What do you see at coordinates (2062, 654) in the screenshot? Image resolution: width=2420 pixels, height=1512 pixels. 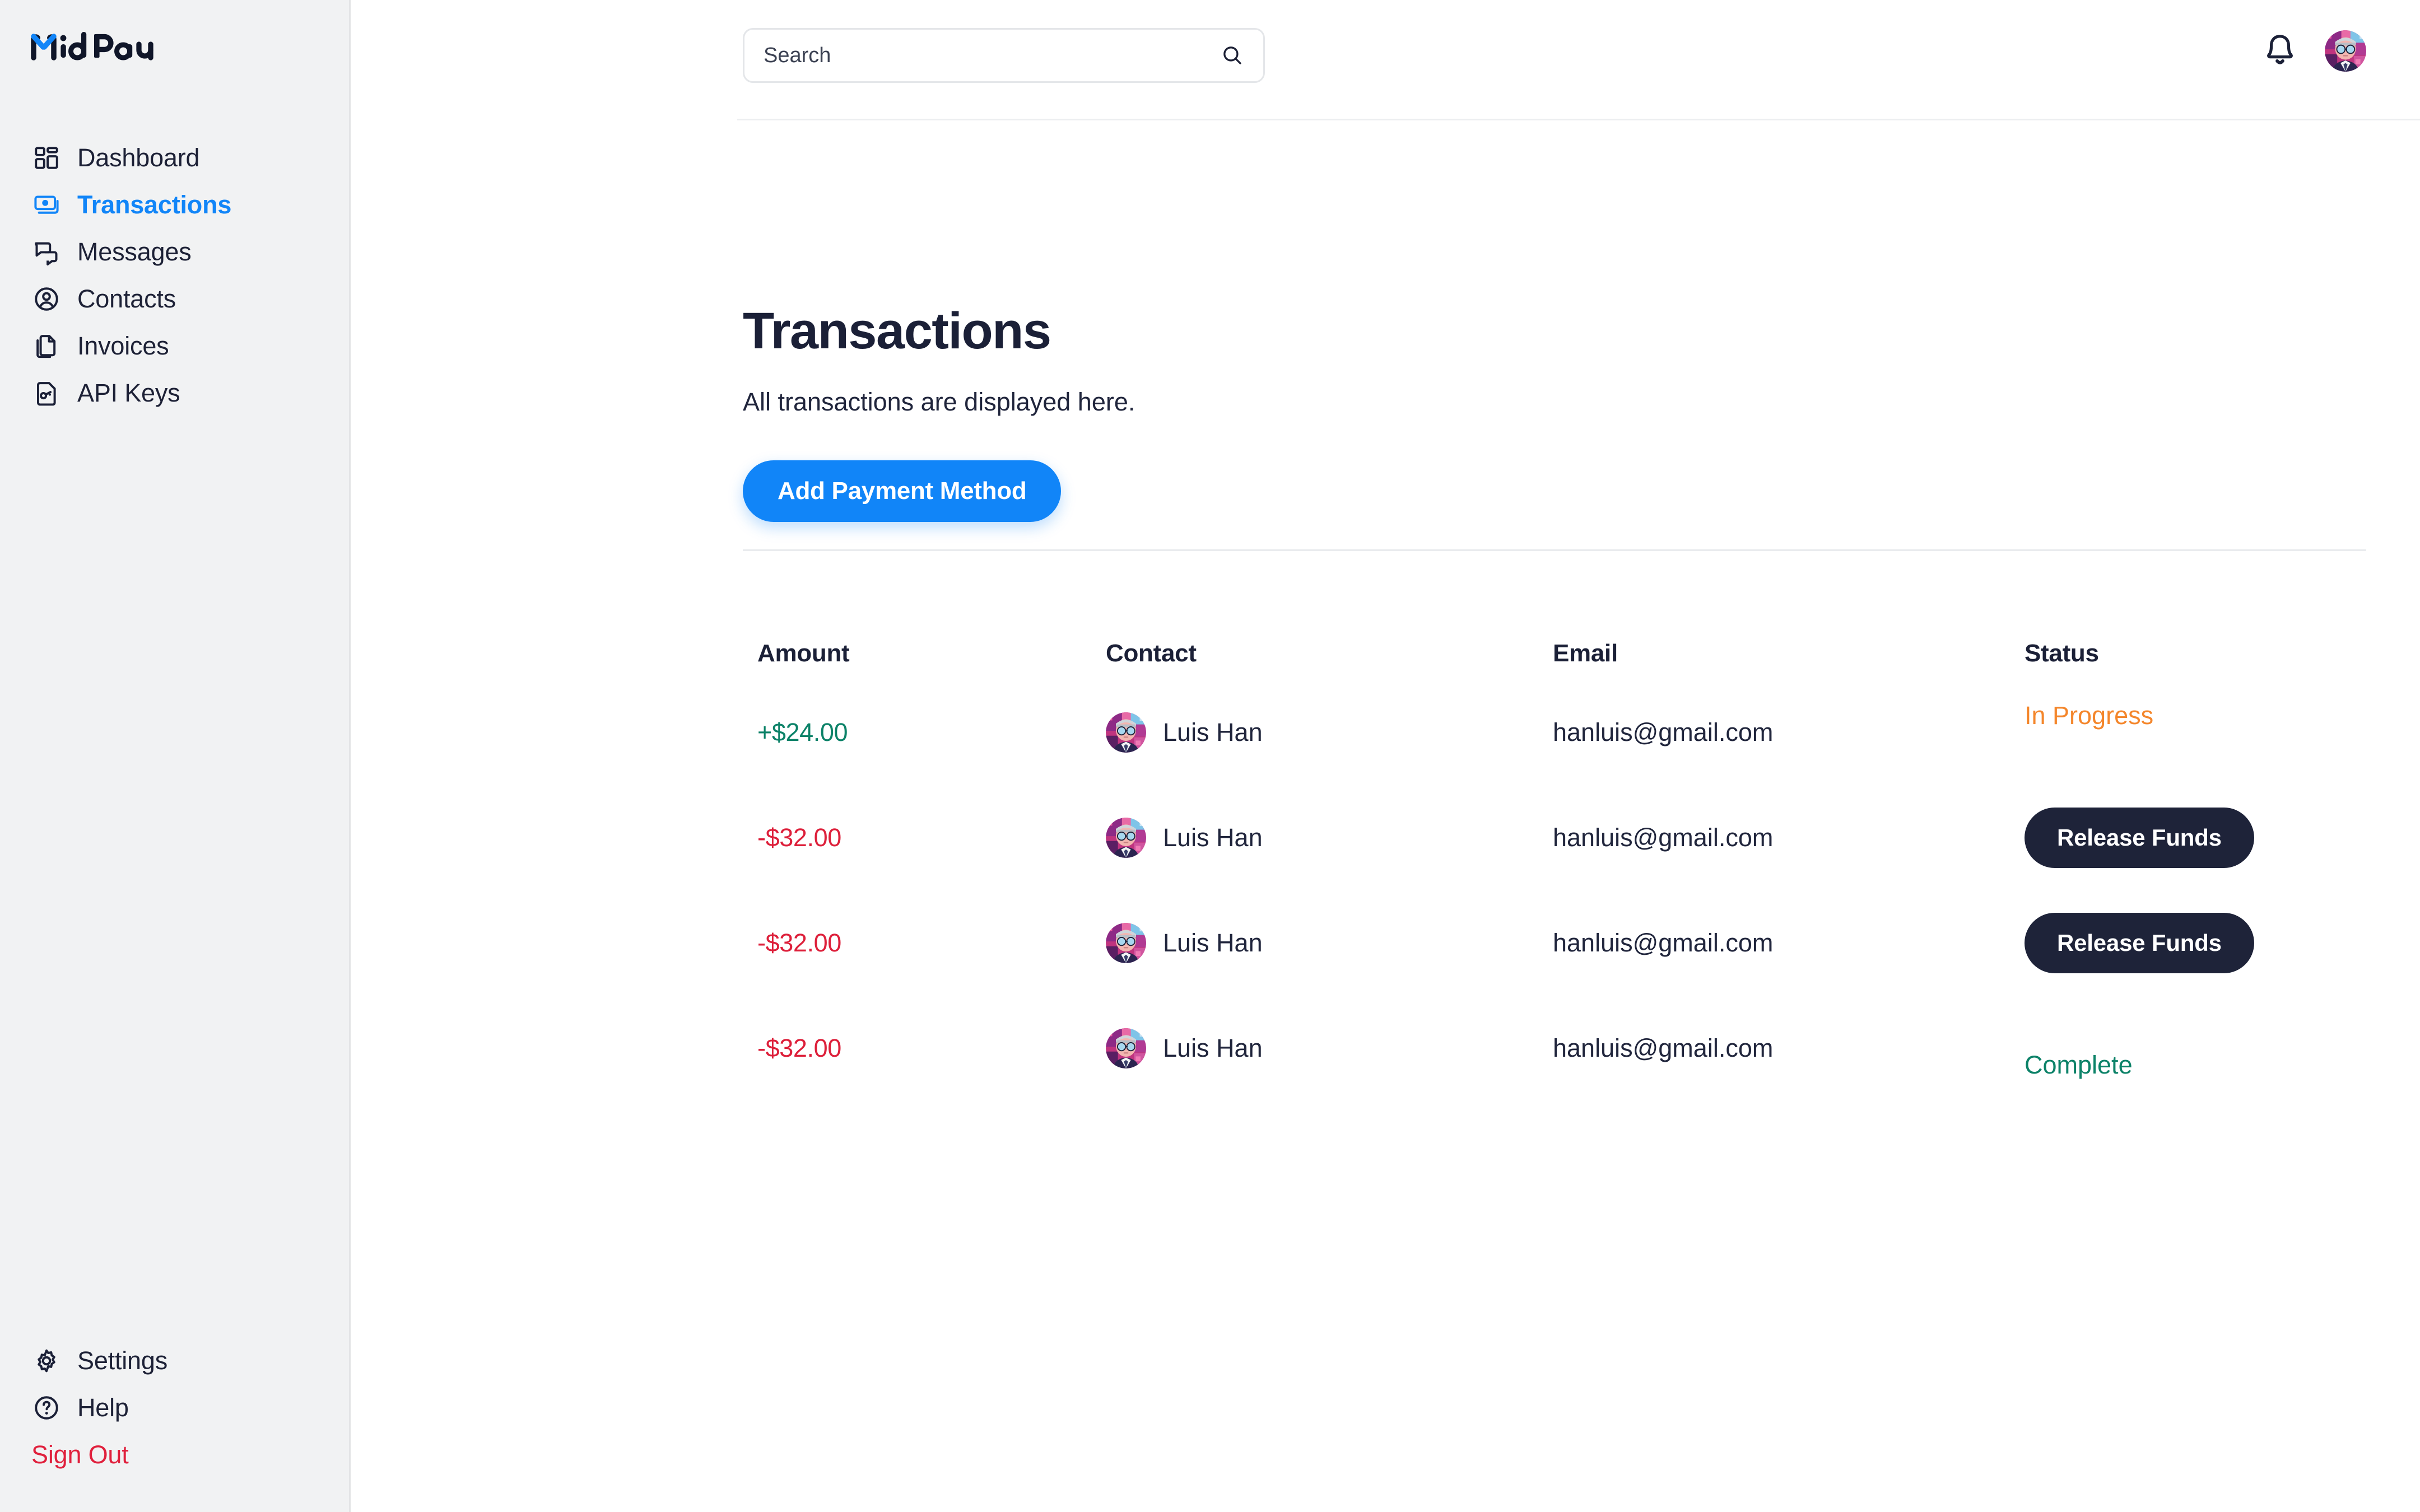 I see `column-header-status: Status` at bounding box center [2062, 654].